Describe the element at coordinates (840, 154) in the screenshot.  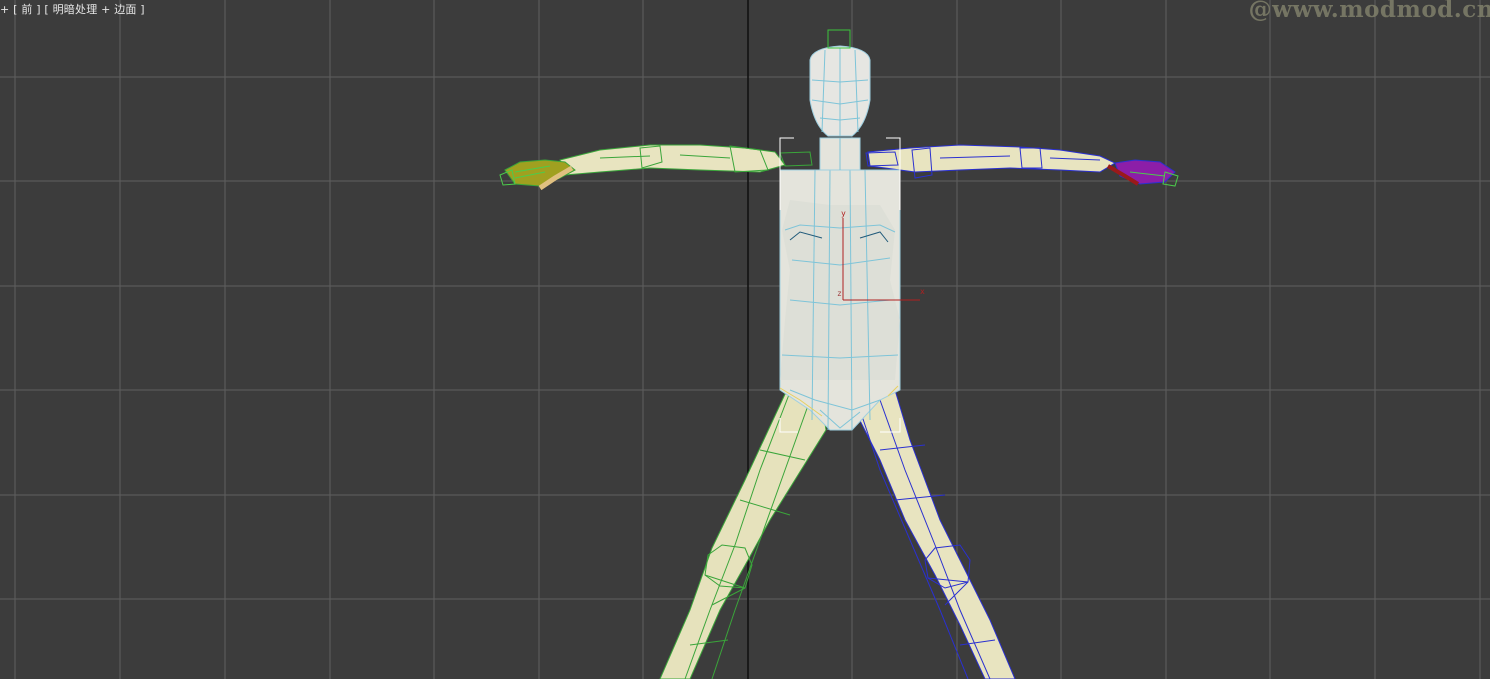
I see `neck-mesh` at that location.